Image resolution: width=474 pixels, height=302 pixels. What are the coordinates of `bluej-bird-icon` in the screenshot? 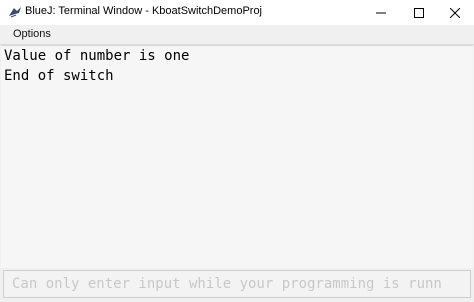 It's located at (15, 12).